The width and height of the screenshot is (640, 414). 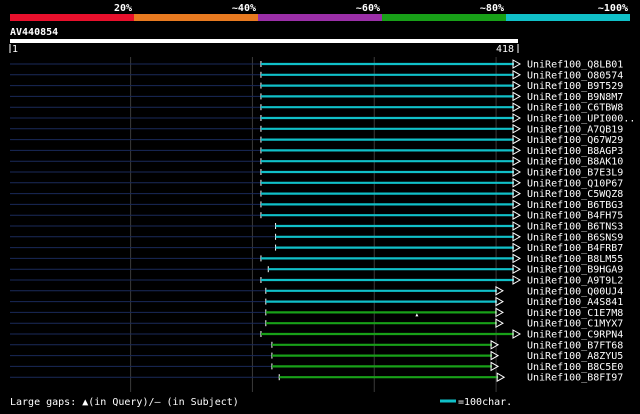 What do you see at coordinates (575, 97) in the screenshot?
I see `hit-label: UniRef100_B9N8M7` at bounding box center [575, 97].